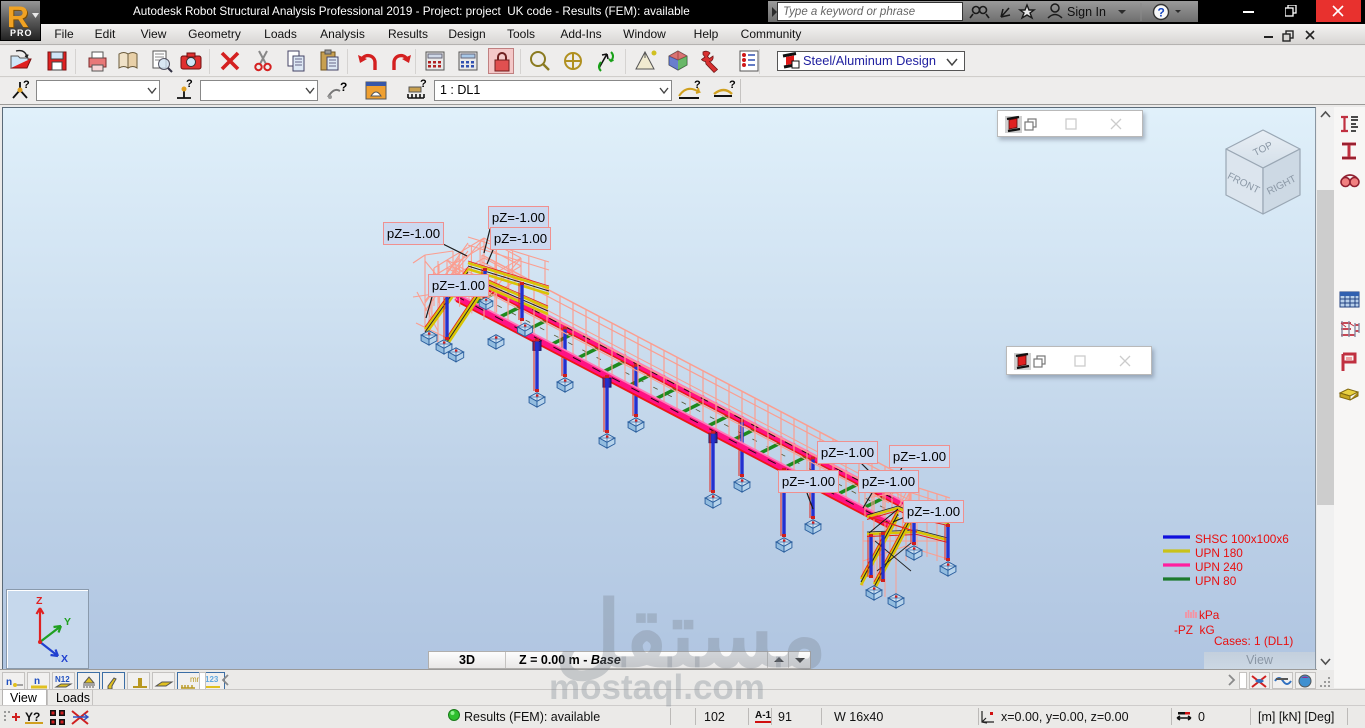 The height and width of the screenshot is (728, 1365). Describe the element at coordinates (1086, 12) in the screenshot. I see `svg-text: Sign In` at that location.